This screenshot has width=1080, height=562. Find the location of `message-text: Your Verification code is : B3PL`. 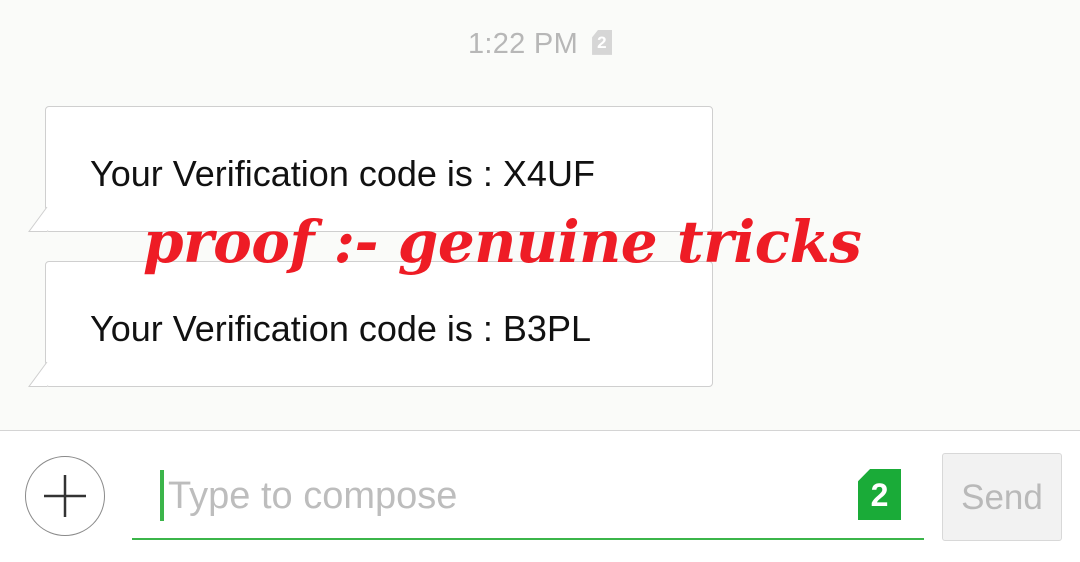

message-text: Your Verification code is : B3PL is located at coordinates (340, 328).